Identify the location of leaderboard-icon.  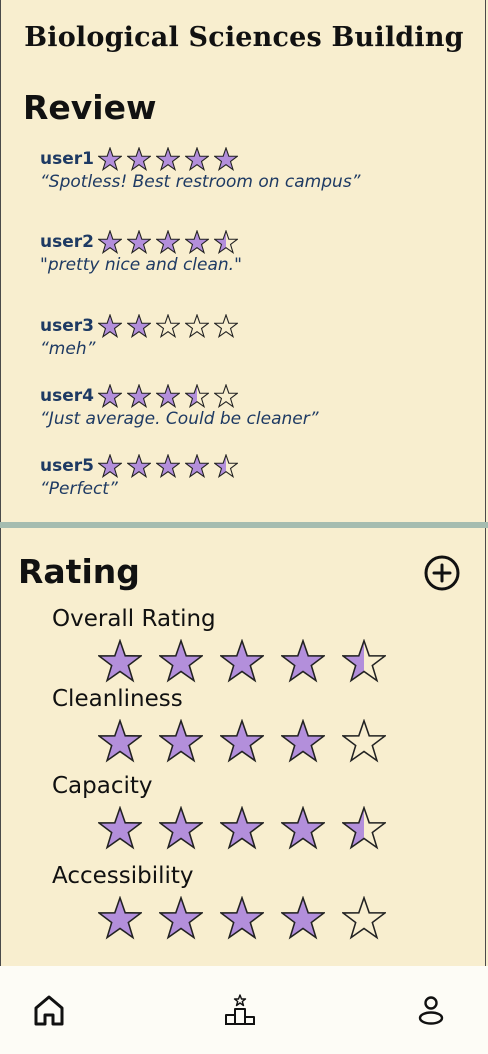
(240, 1009).